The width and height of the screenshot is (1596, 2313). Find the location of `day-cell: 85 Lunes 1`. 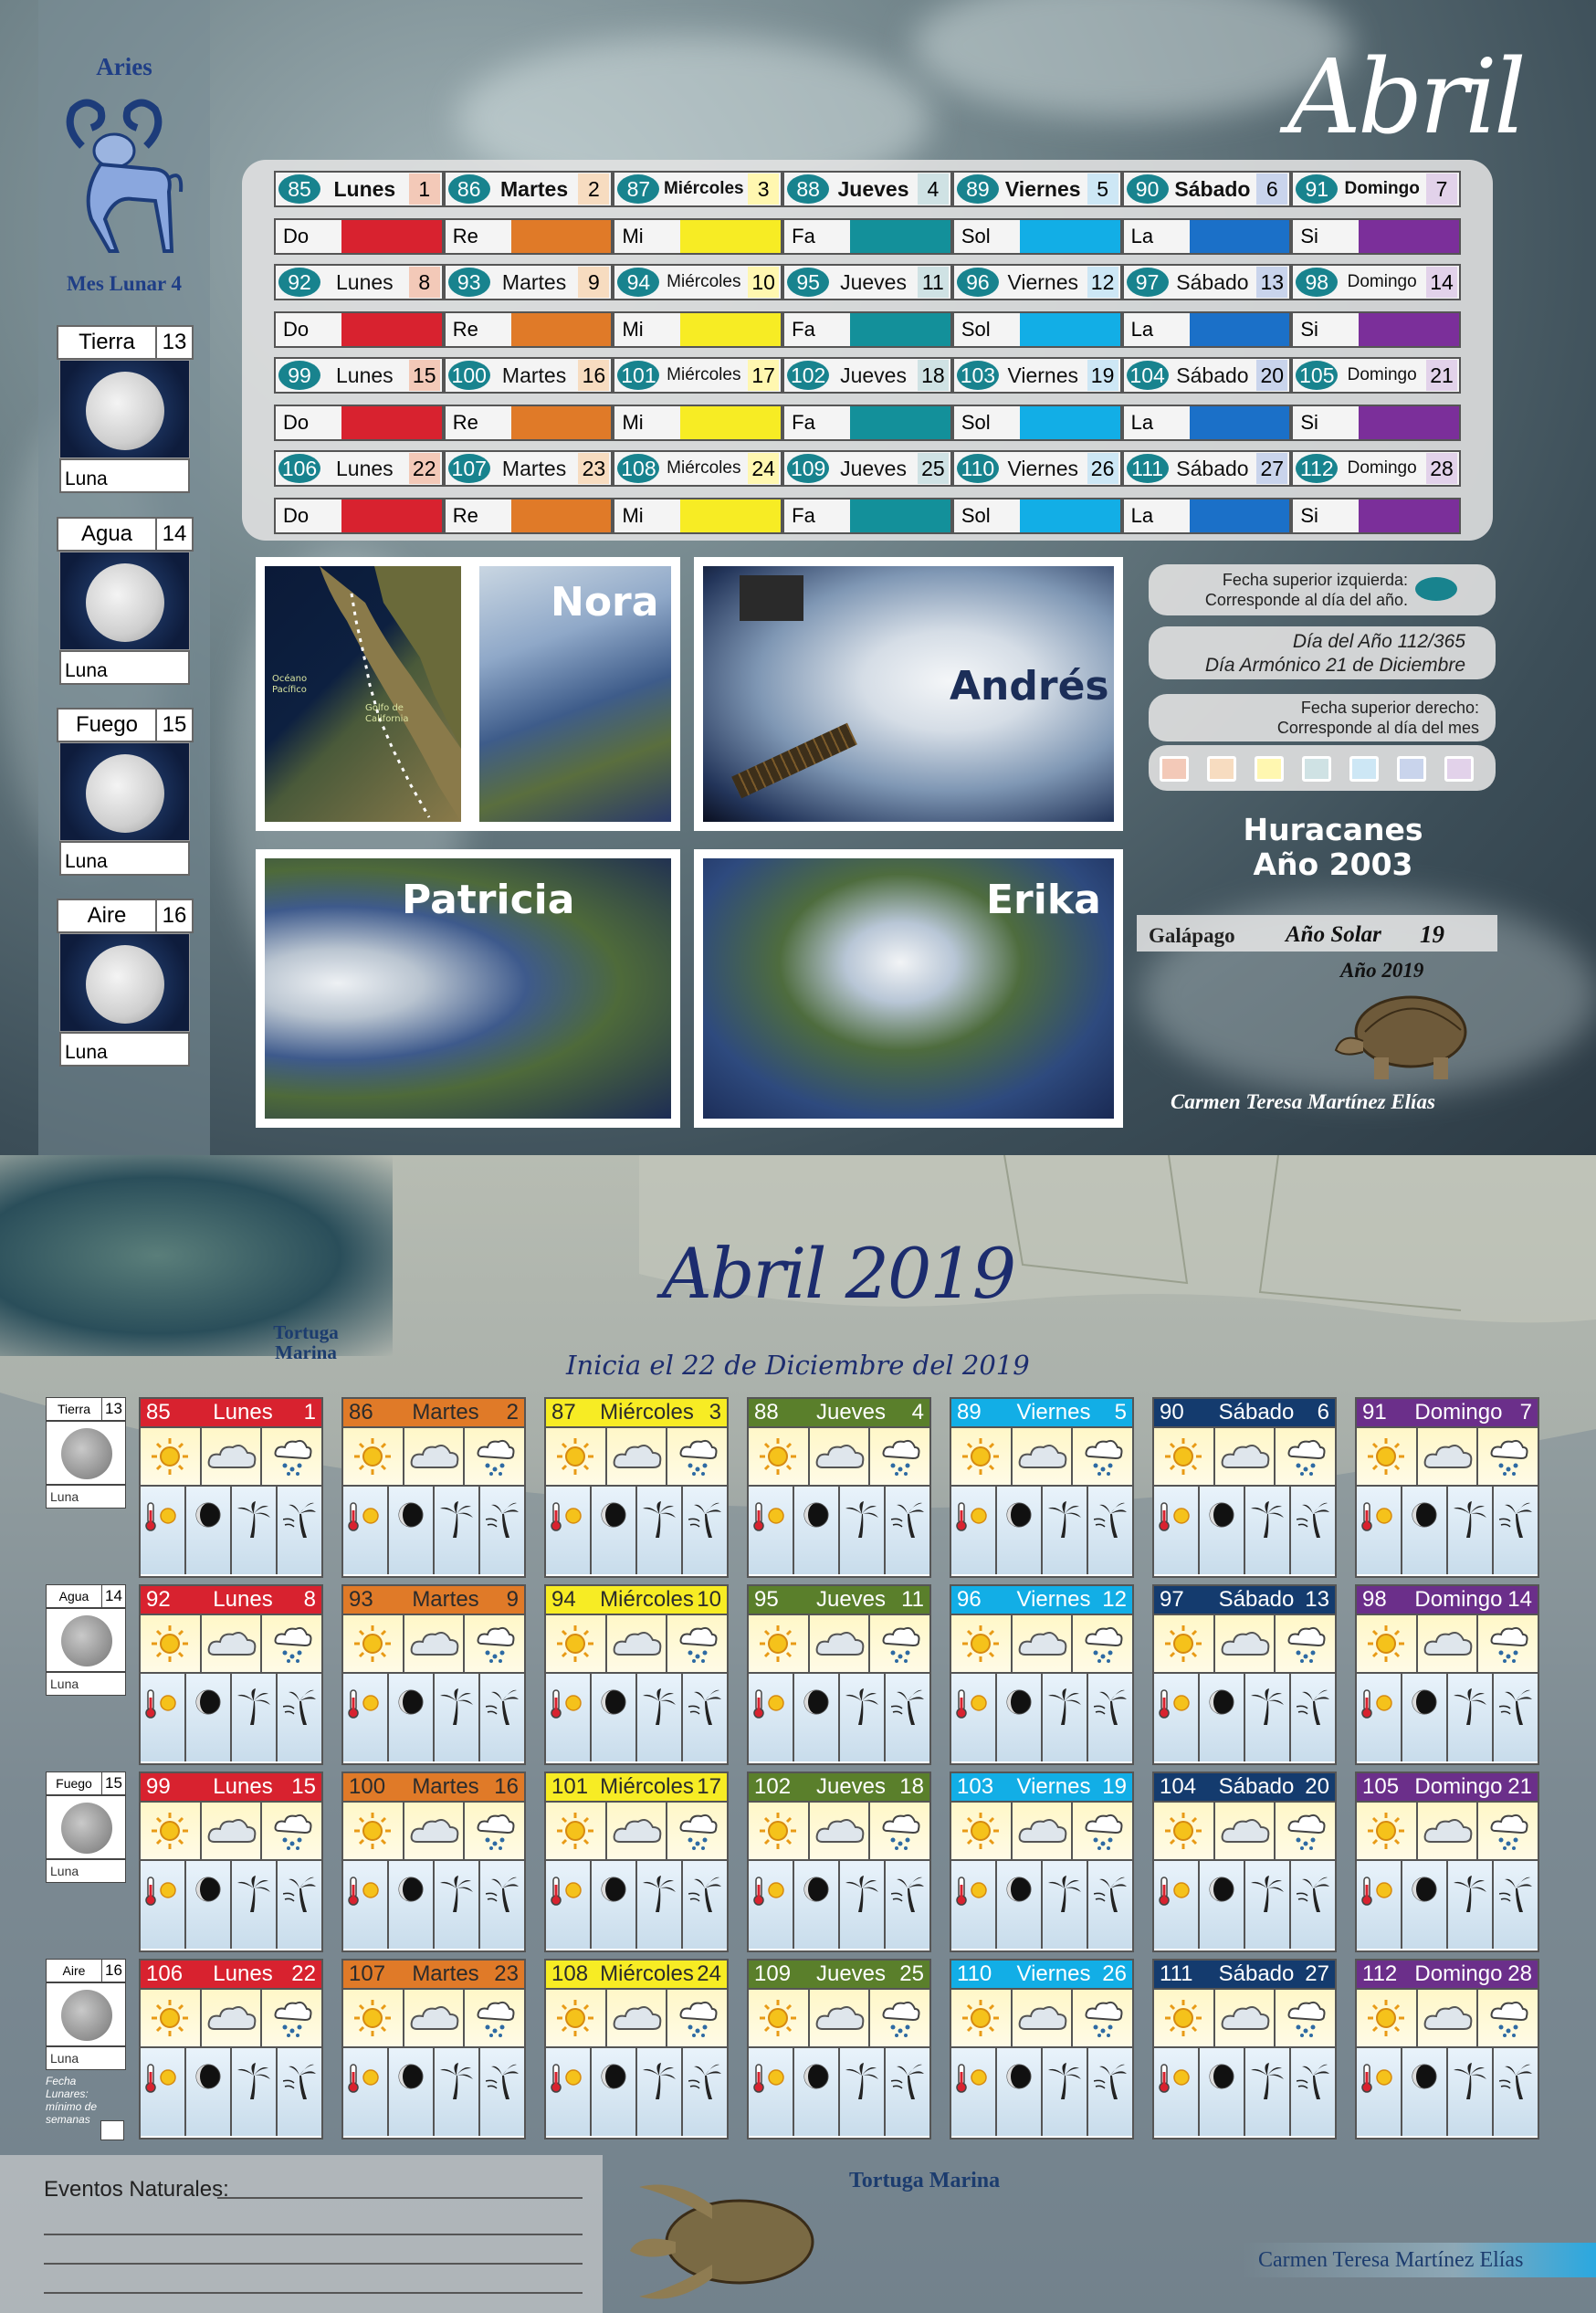

day-cell: 85 Lunes 1 is located at coordinates (359, 189).